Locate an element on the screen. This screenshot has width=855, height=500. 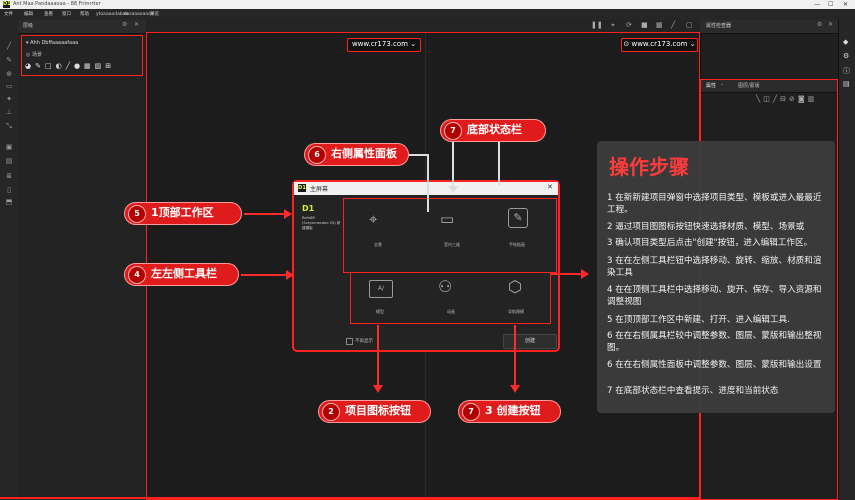
rotate-icon: ⟳ is located at coordinates (629, 25).